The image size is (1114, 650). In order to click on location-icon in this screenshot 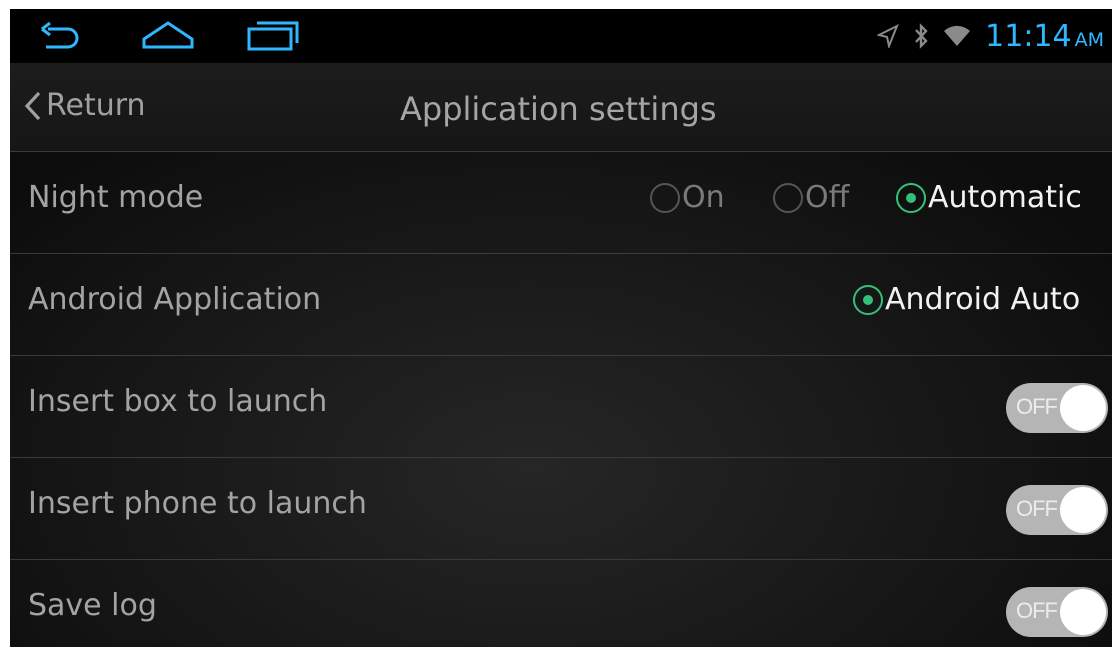, I will do `click(888, 36)`.